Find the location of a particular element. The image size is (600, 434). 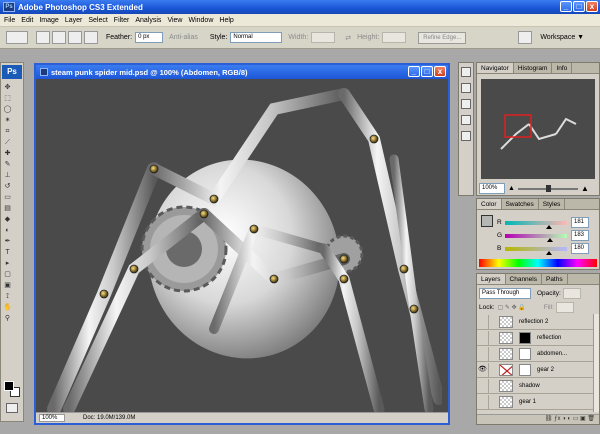

color-fg-swatch is located at coordinates (487, 221).